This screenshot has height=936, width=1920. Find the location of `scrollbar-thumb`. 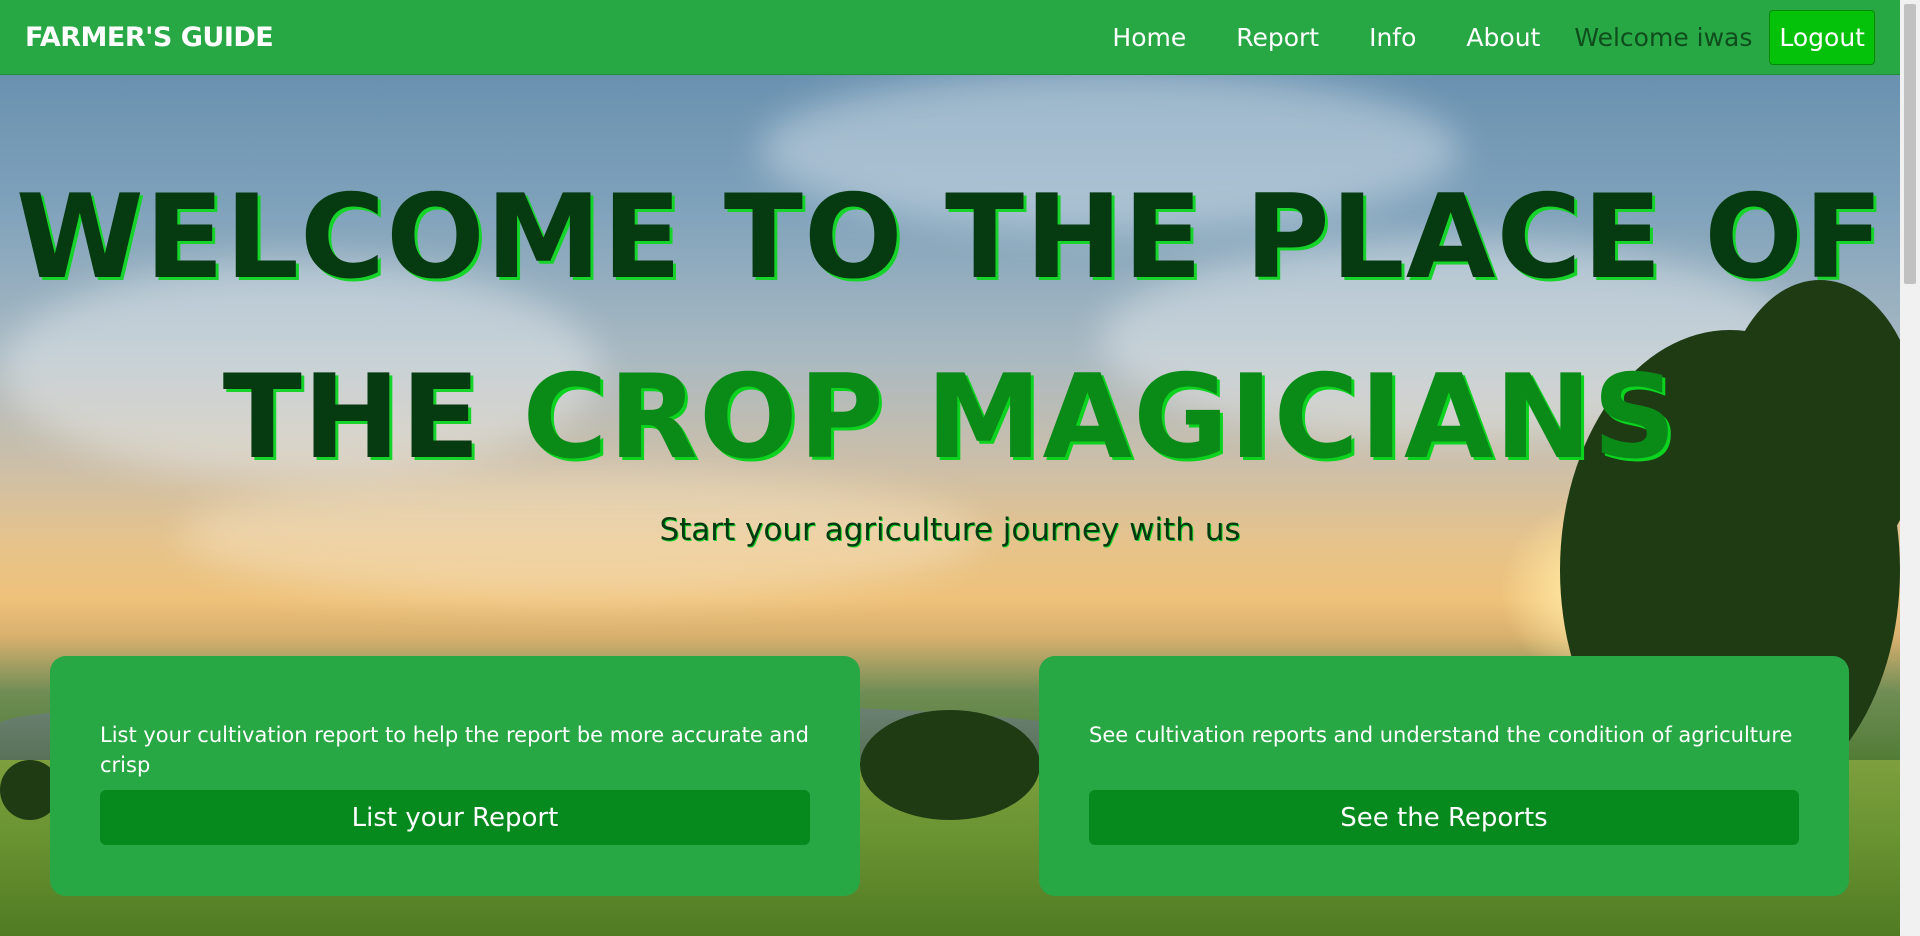

scrollbar-thumb is located at coordinates (1910, 144).